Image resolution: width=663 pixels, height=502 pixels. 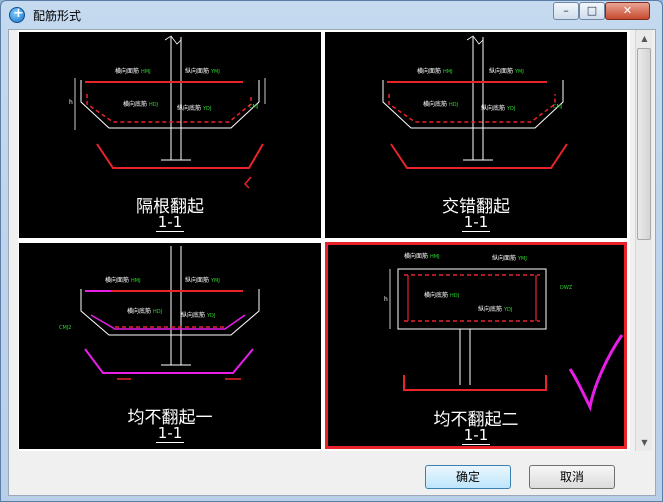 What do you see at coordinates (65, 328) in the screenshot?
I see `code-cmj2: CMJ2` at bounding box center [65, 328].